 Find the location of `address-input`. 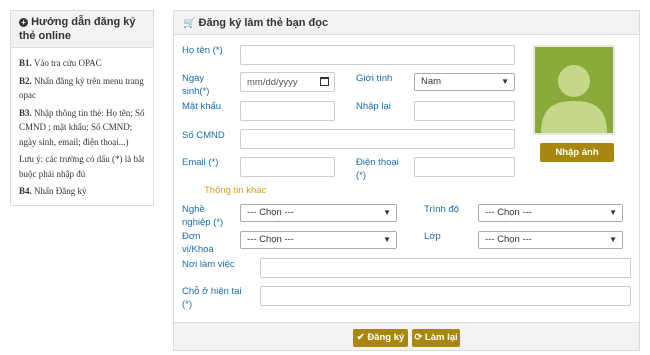

address-input is located at coordinates (445, 296).